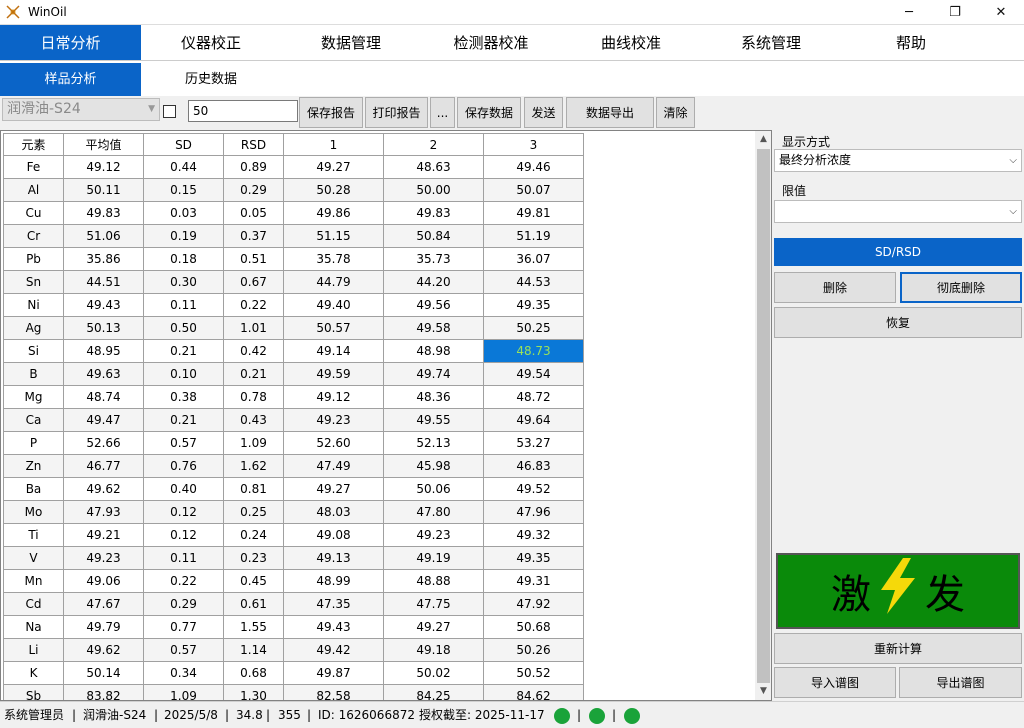  Describe the element at coordinates (33, 374) in the screenshot. I see `table-cell: B` at that location.